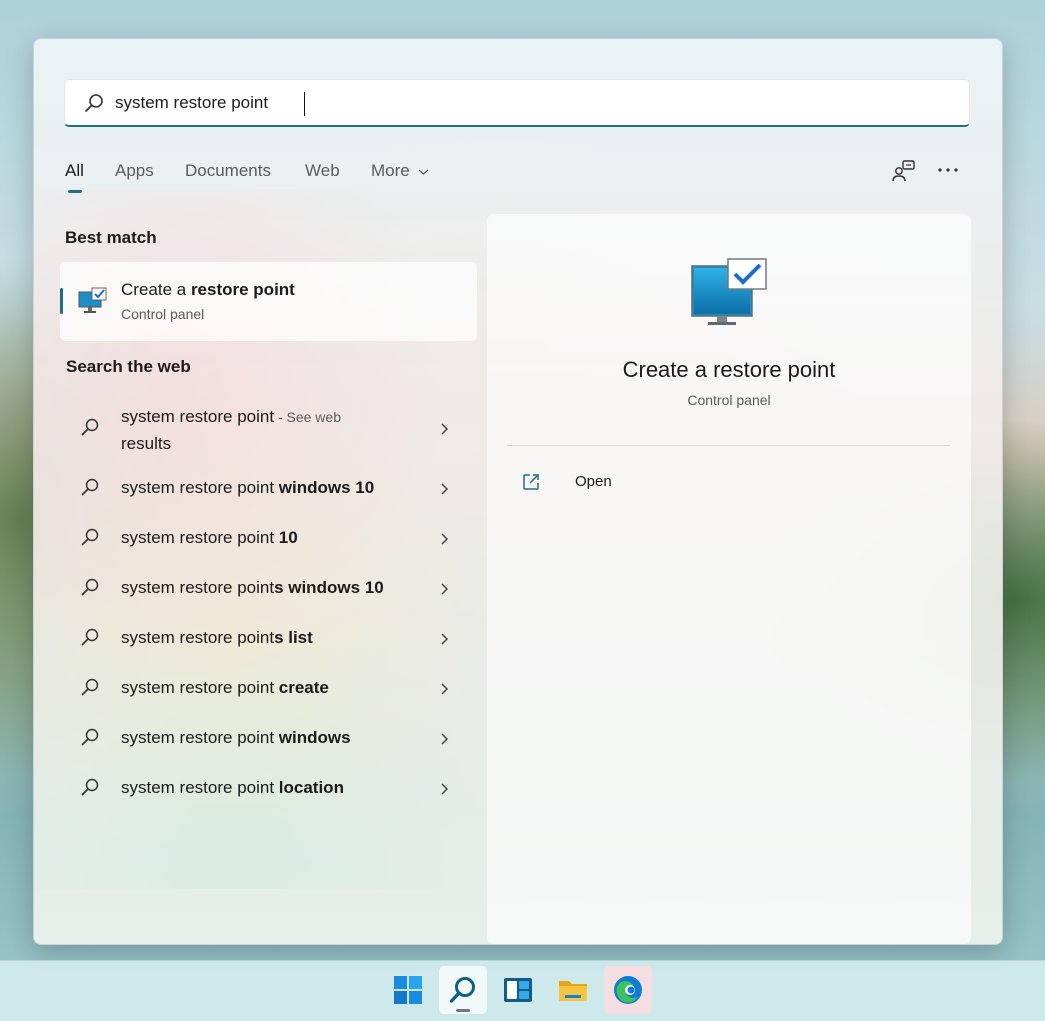 This screenshot has width=1045, height=1021. Describe the element at coordinates (208, 289) in the screenshot. I see `best-match-title: Create a restore point` at that location.